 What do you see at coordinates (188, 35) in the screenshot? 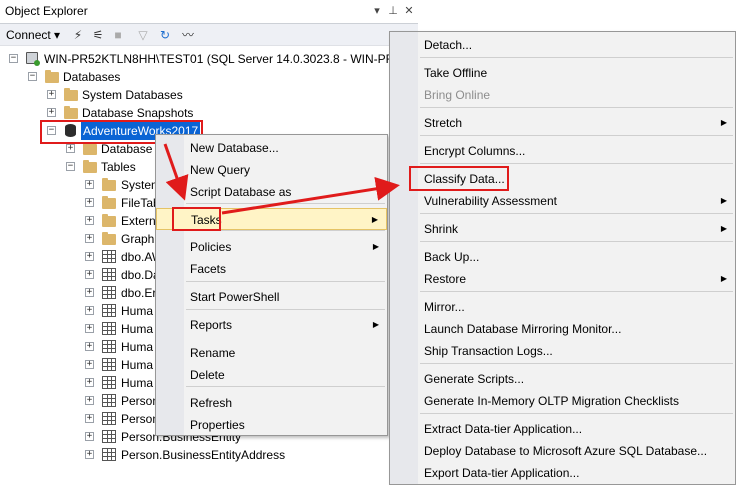
I see `activity-monitor-icon: 〰` at bounding box center [188, 35].